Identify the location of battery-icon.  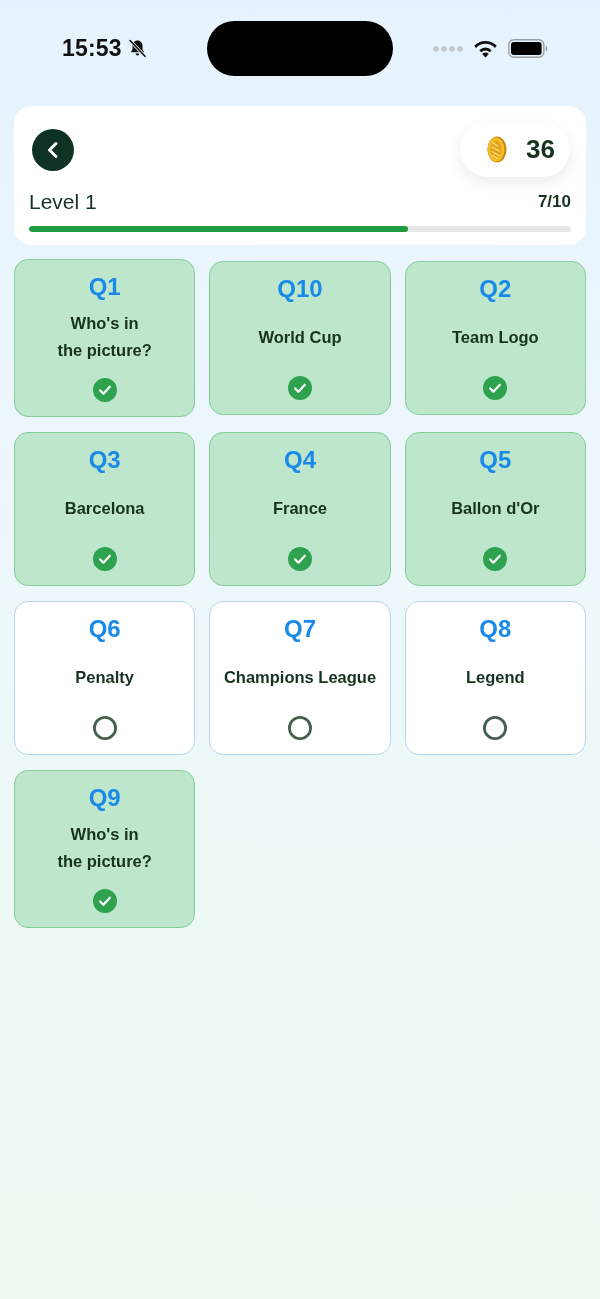
(528, 48).